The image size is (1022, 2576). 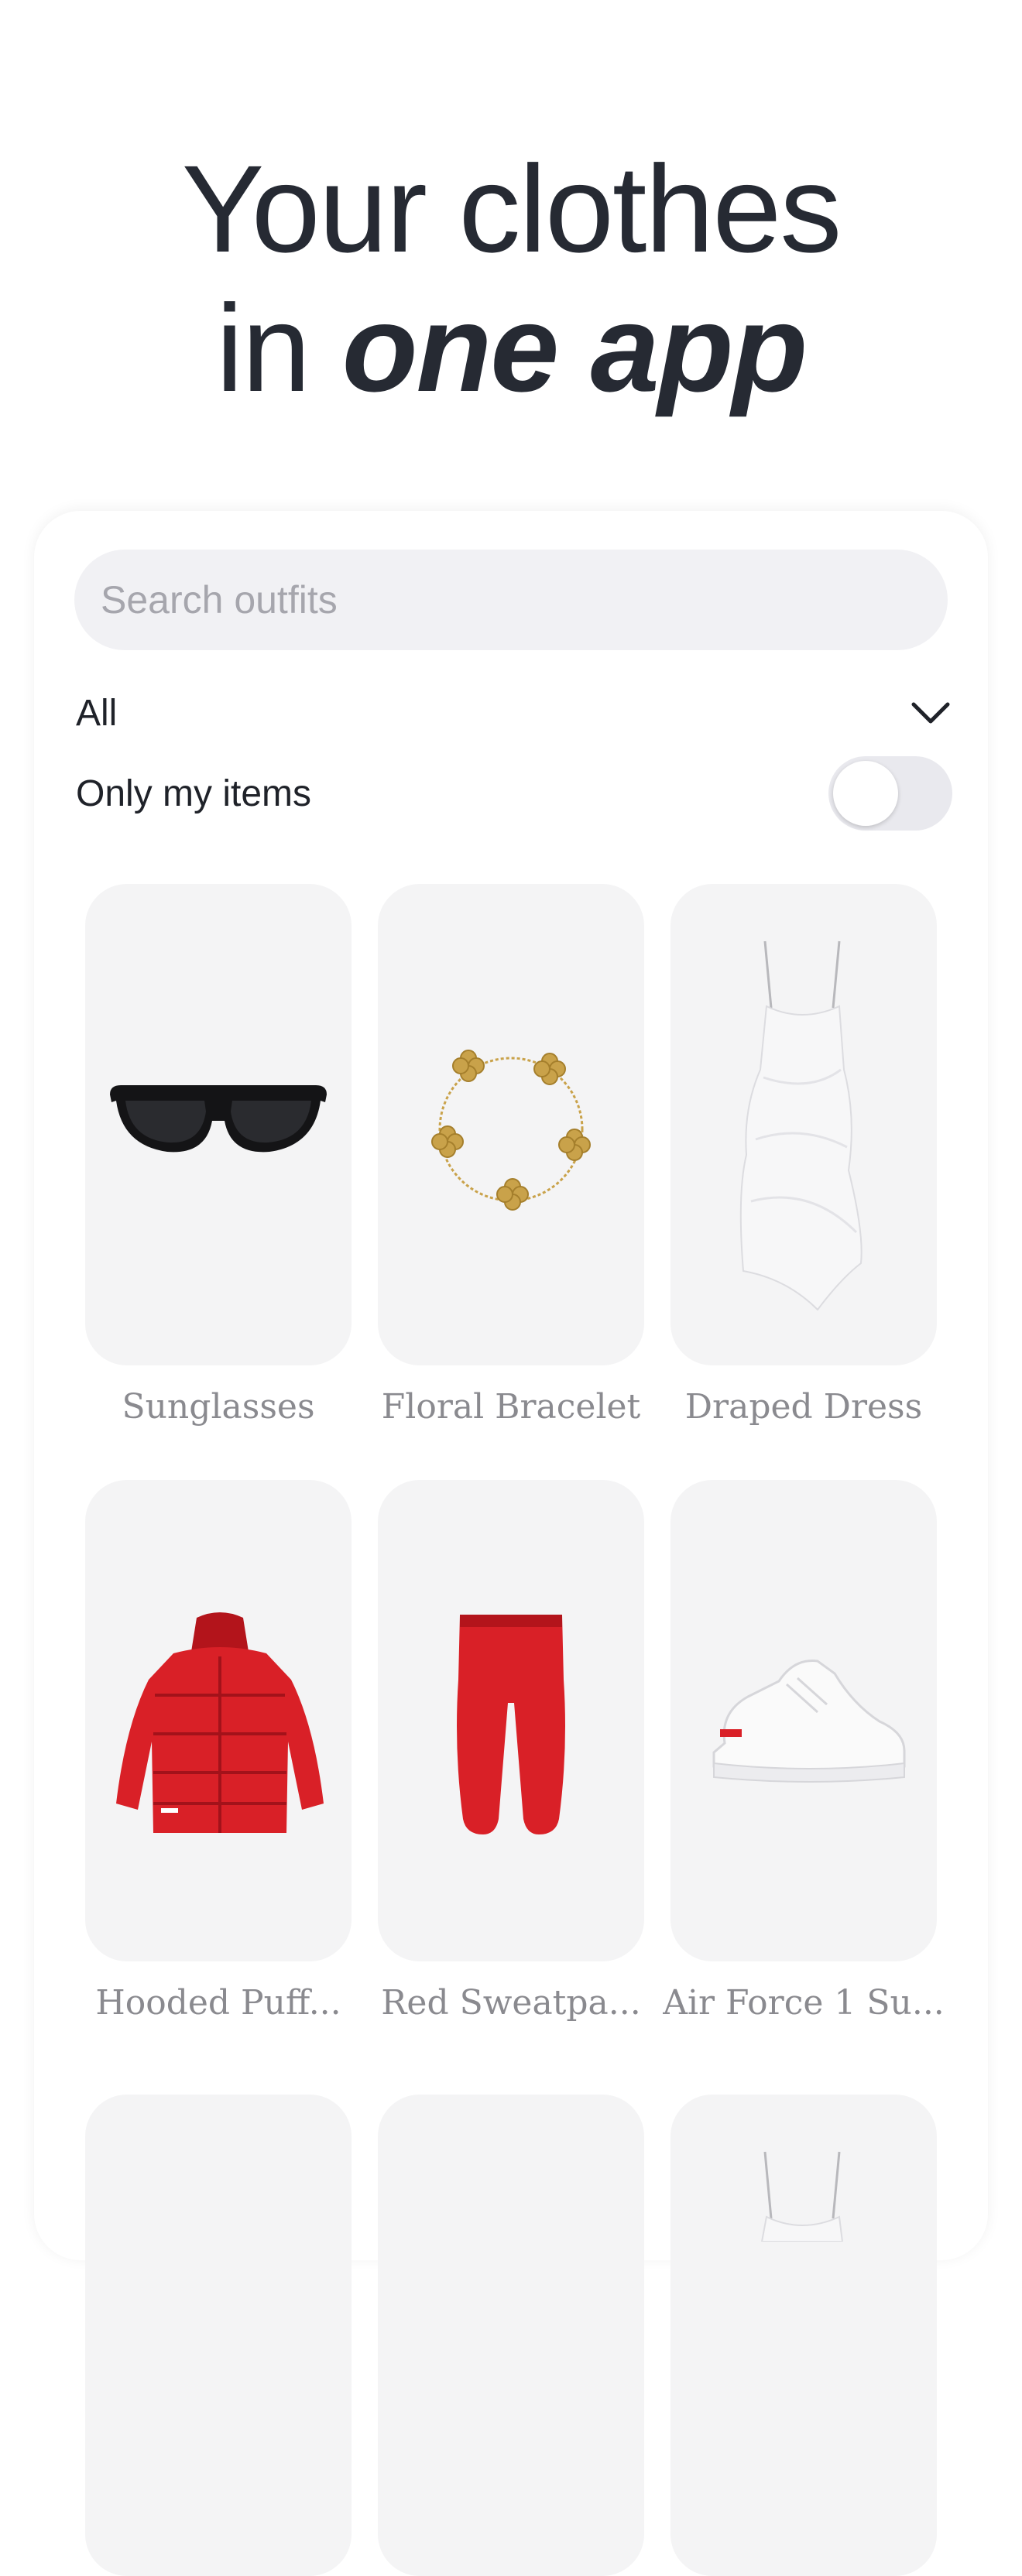 What do you see at coordinates (218, 1407) in the screenshot?
I see `item-label: Sunglasses` at bounding box center [218, 1407].